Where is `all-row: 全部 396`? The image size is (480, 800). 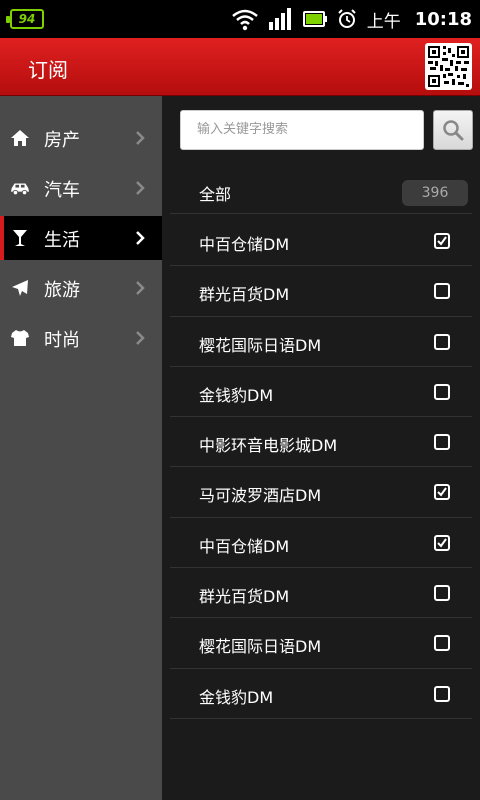
all-row: 全部 396 is located at coordinates (321, 190).